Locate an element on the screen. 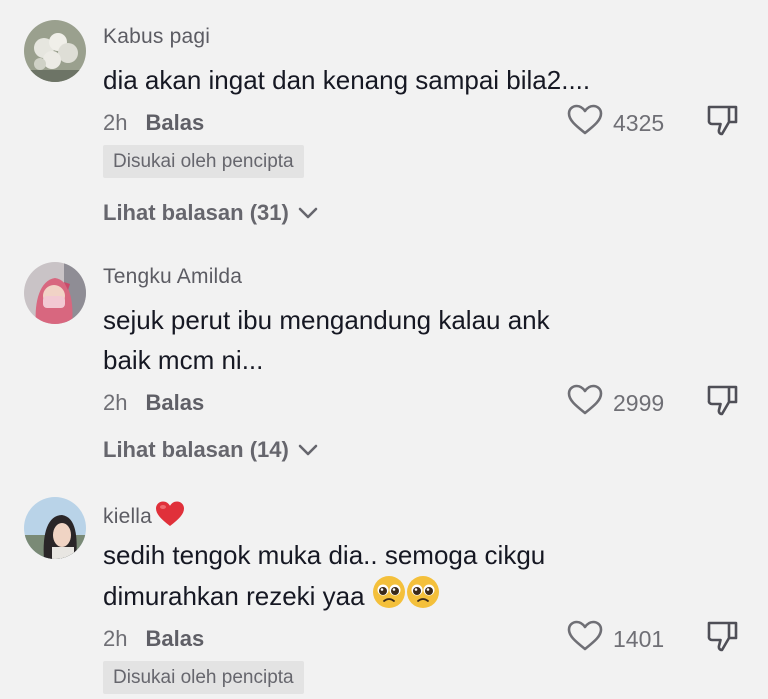 Image resolution: width=768 pixels, height=699 pixels. like-button: 4325 is located at coordinates (615, 123).